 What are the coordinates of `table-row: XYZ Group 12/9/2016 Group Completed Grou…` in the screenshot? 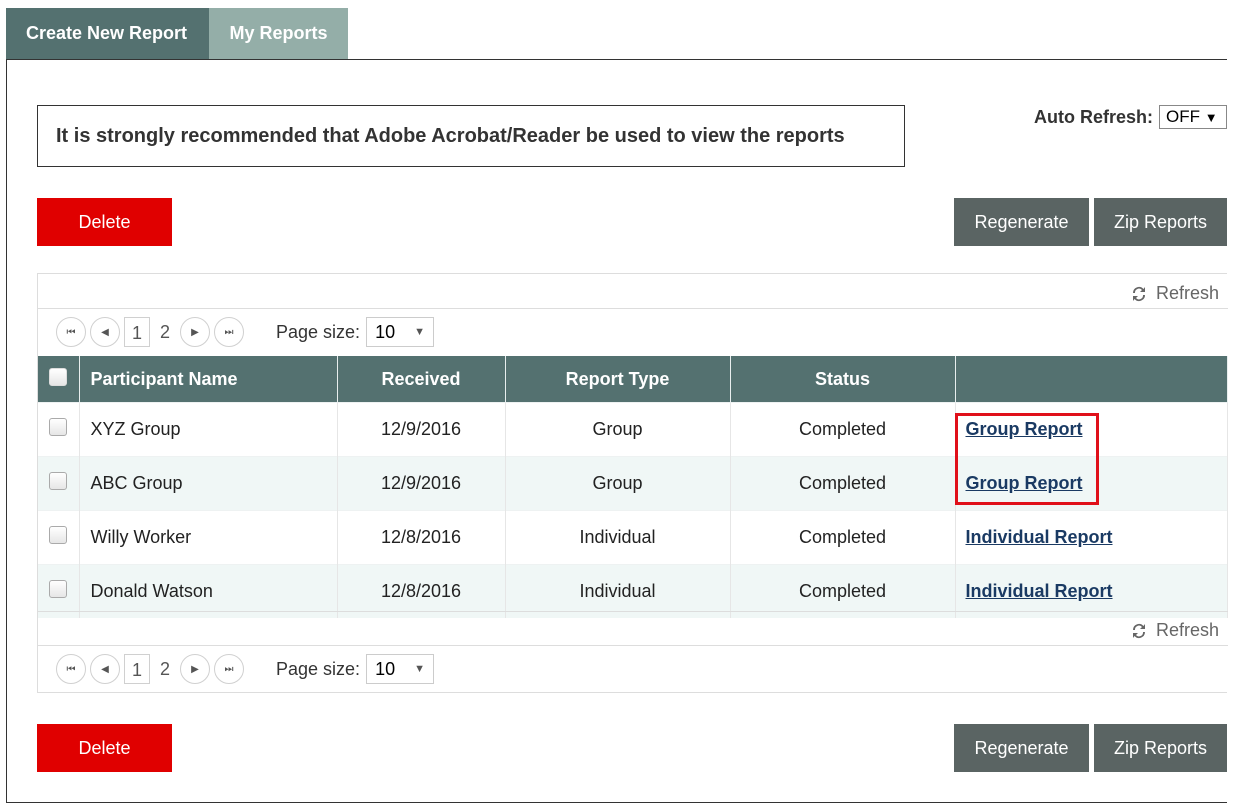 It's located at (633, 429).